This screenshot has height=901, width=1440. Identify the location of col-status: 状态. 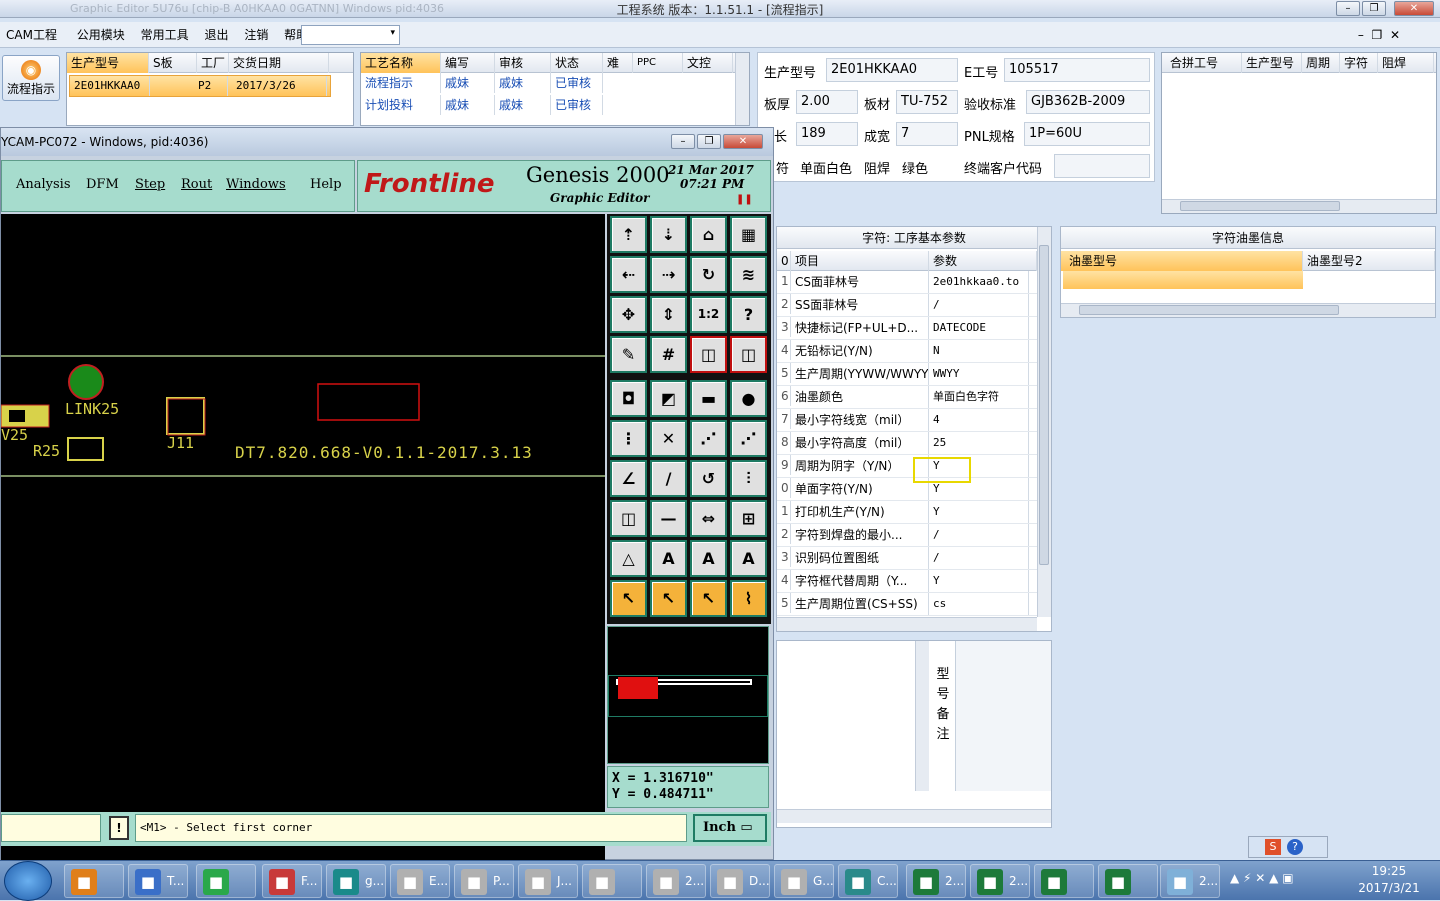
(577, 63).